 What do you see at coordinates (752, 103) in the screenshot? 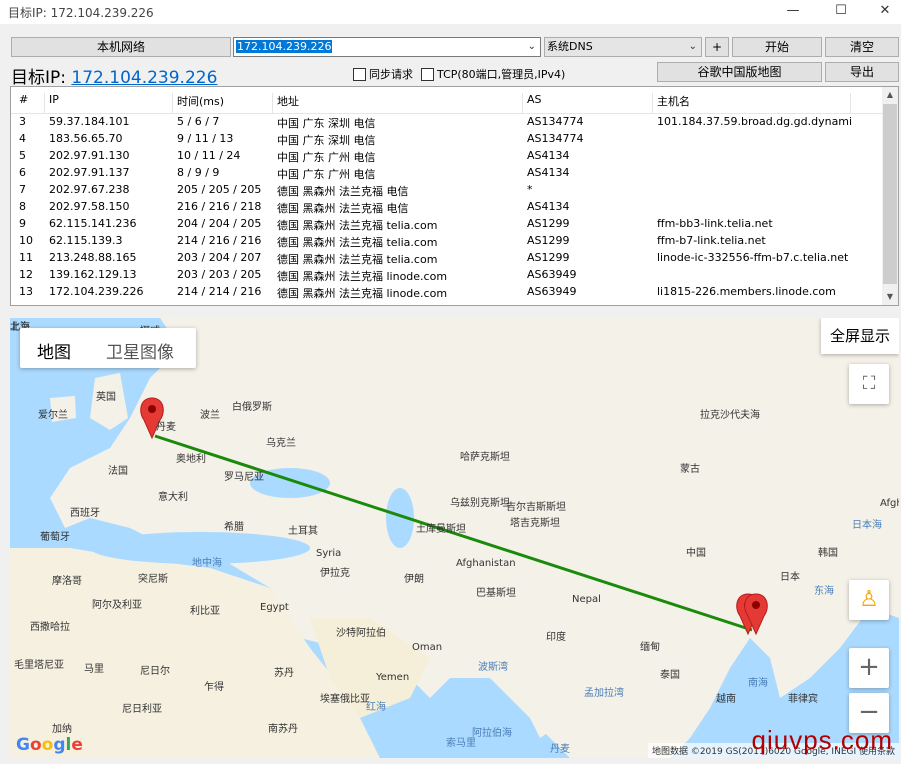
I see `column-header-hostname: 主机名` at bounding box center [752, 103].